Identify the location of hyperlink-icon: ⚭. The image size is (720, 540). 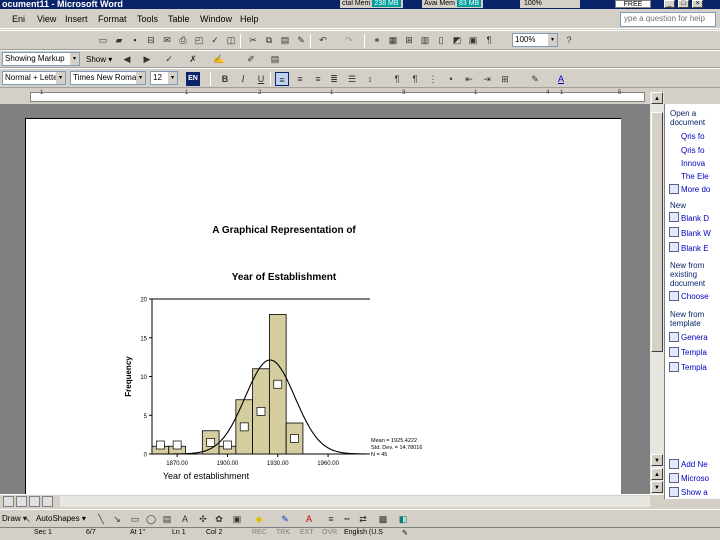
(377, 40).